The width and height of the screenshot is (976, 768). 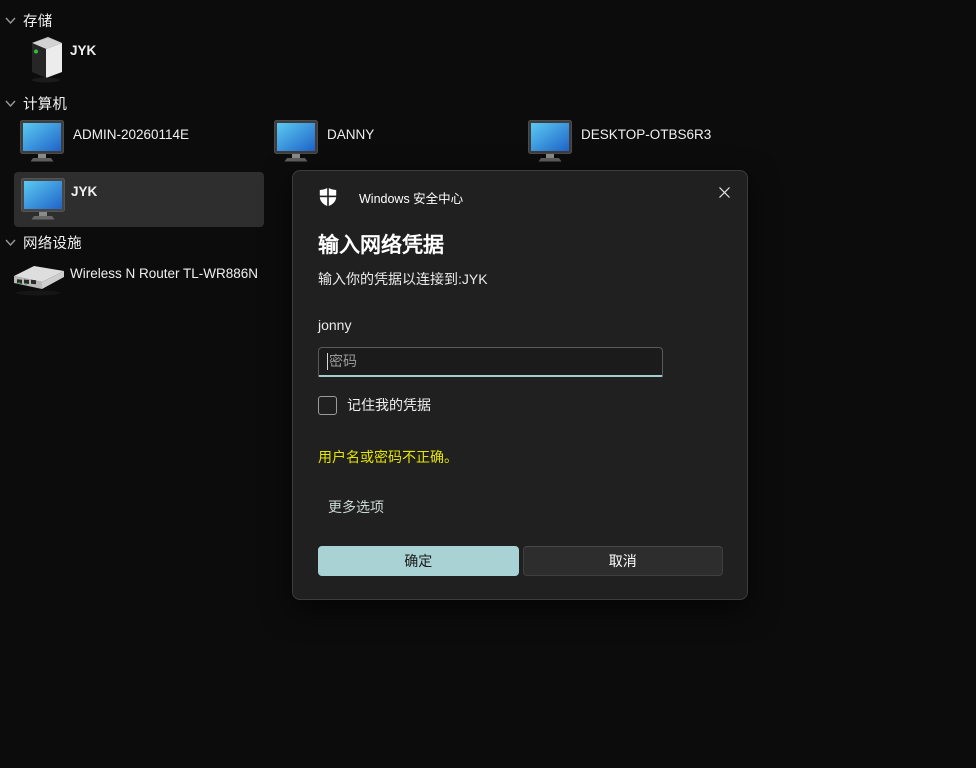 What do you see at coordinates (356, 507) in the screenshot?
I see `more-options-link: 更多选项` at bounding box center [356, 507].